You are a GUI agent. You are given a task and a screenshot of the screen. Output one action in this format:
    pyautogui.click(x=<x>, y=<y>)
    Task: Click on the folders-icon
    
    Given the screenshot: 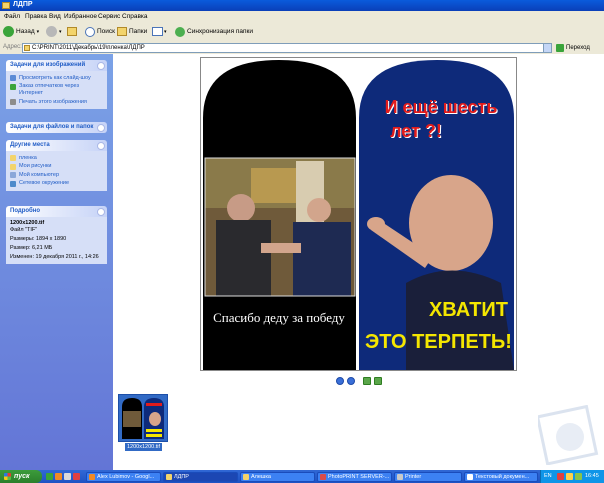 What is the action you would take?
    pyautogui.click(x=122, y=31)
    